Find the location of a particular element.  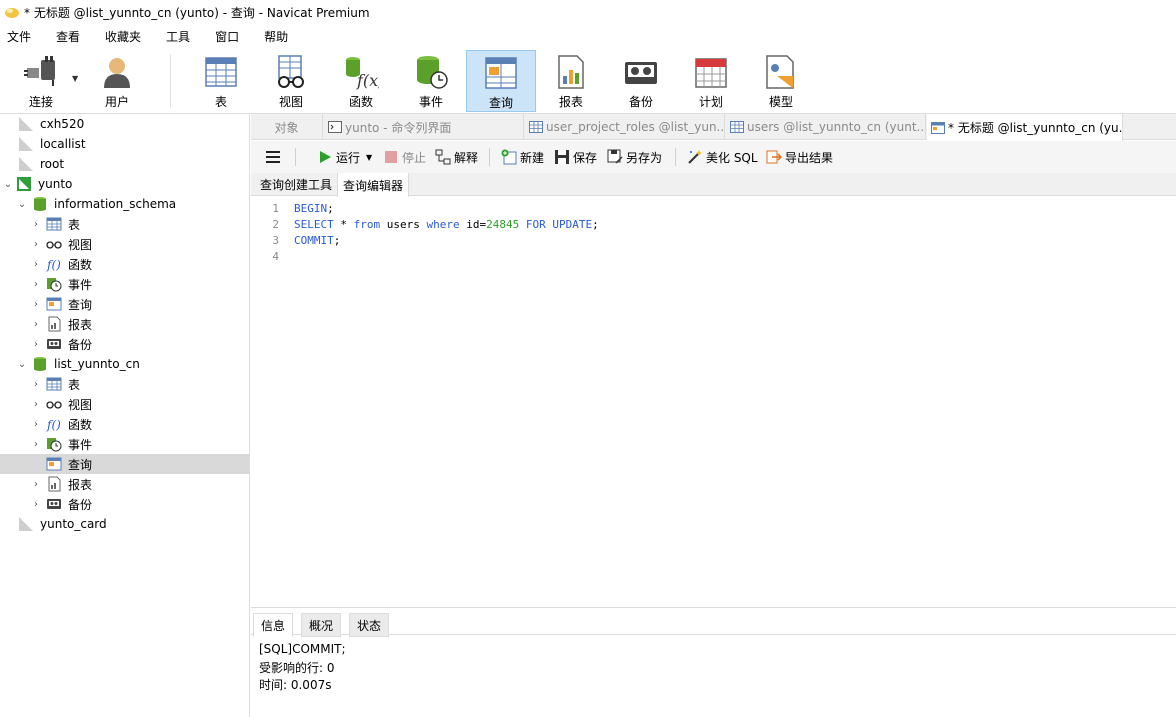

tree-db2-functions: › f() 函数 is located at coordinates (124, 424).